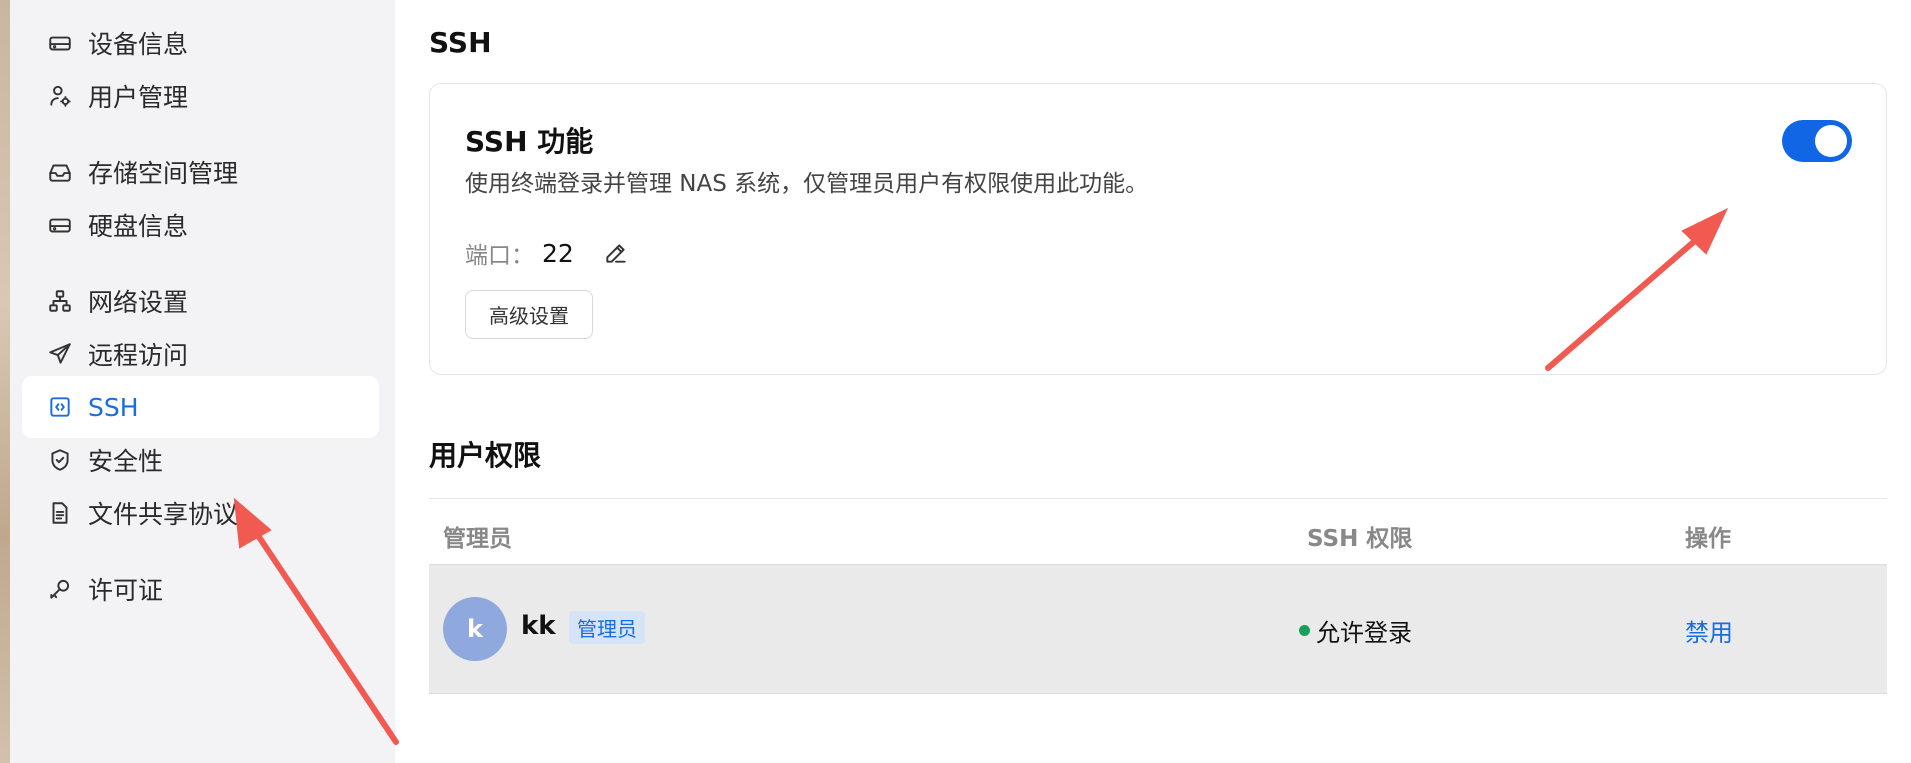 This screenshot has height=763, width=1911. What do you see at coordinates (60, 172) in the screenshot?
I see `inbox-icon` at bounding box center [60, 172].